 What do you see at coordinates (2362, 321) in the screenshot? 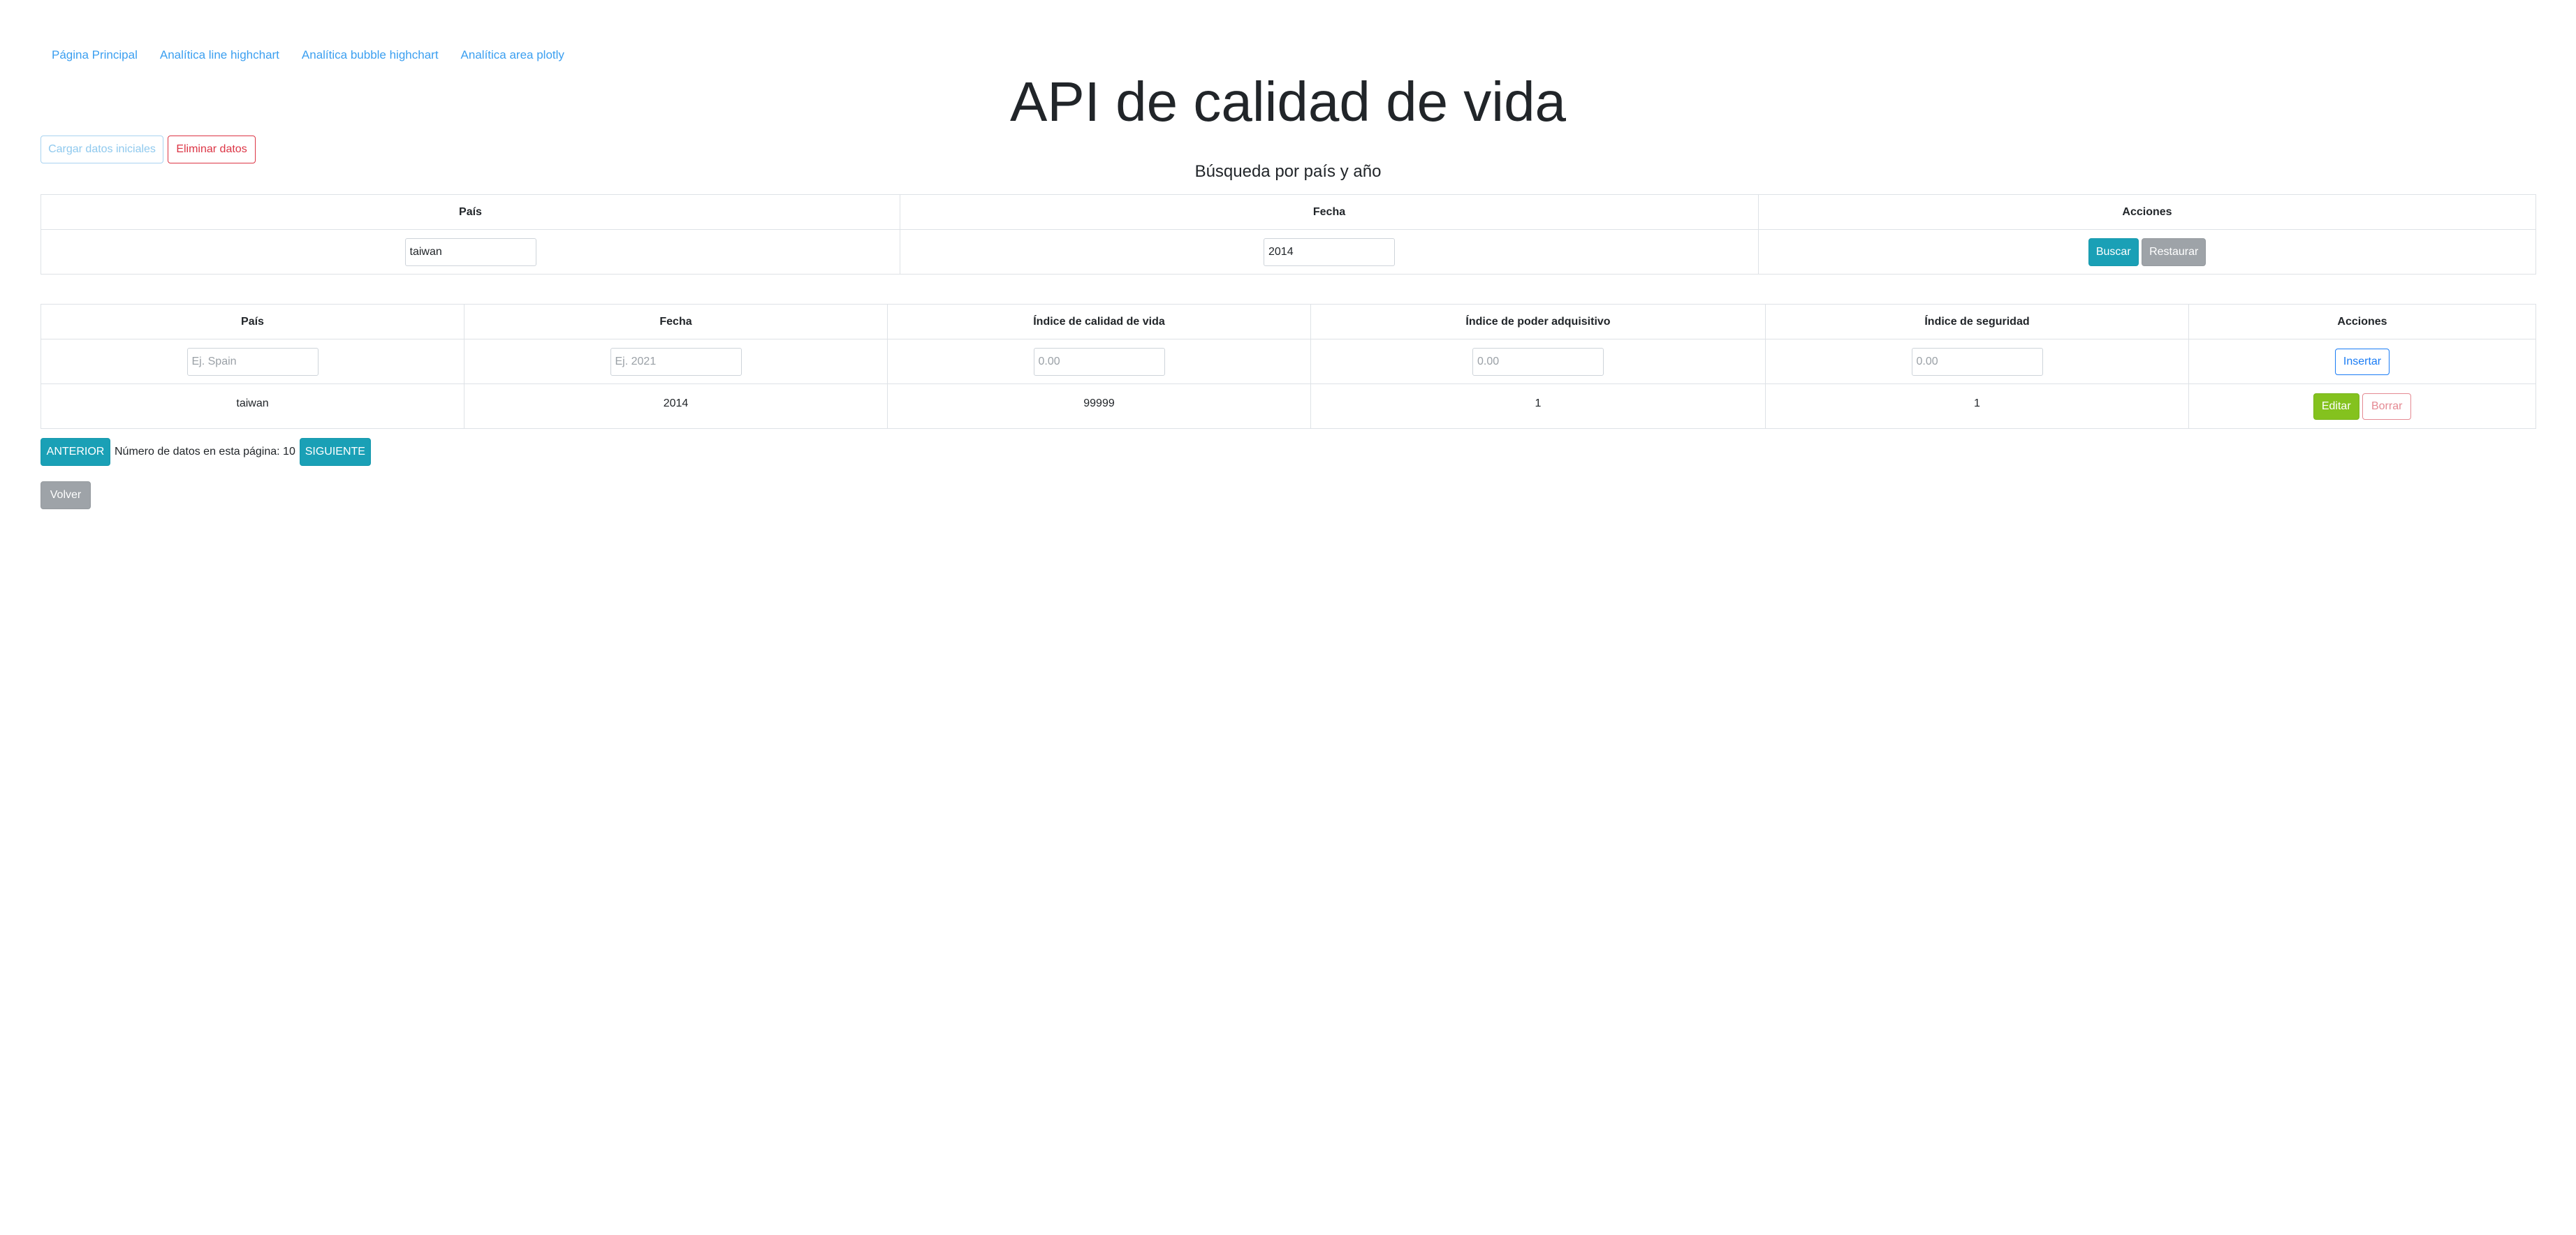
I see `header-actions: Acciones` at bounding box center [2362, 321].